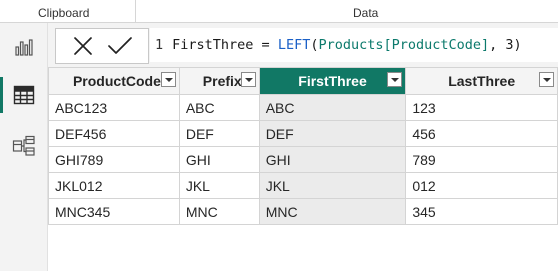 This screenshot has width=558, height=271. I want to click on table-row: MNC345 MNC MNC 345, so click(303, 211).